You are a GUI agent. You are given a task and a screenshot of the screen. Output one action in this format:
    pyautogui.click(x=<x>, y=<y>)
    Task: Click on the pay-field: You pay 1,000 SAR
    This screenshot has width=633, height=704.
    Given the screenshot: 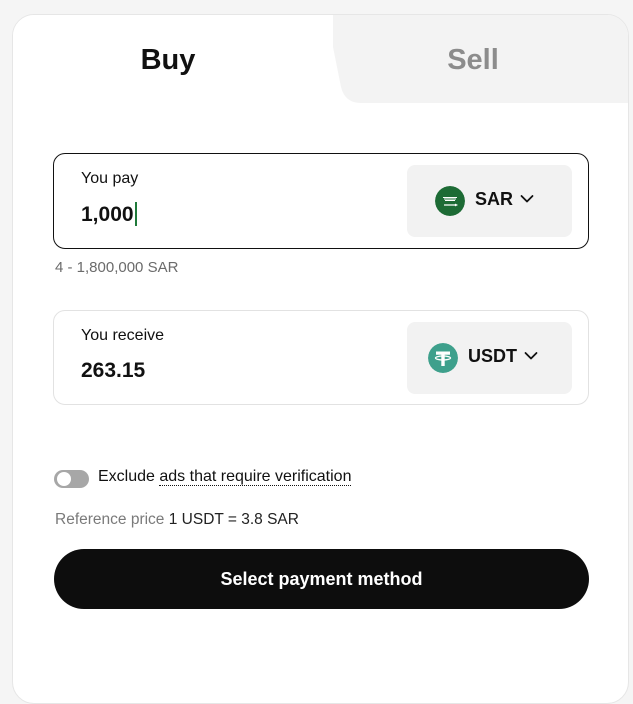 What is the action you would take?
    pyautogui.click(x=321, y=201)
    